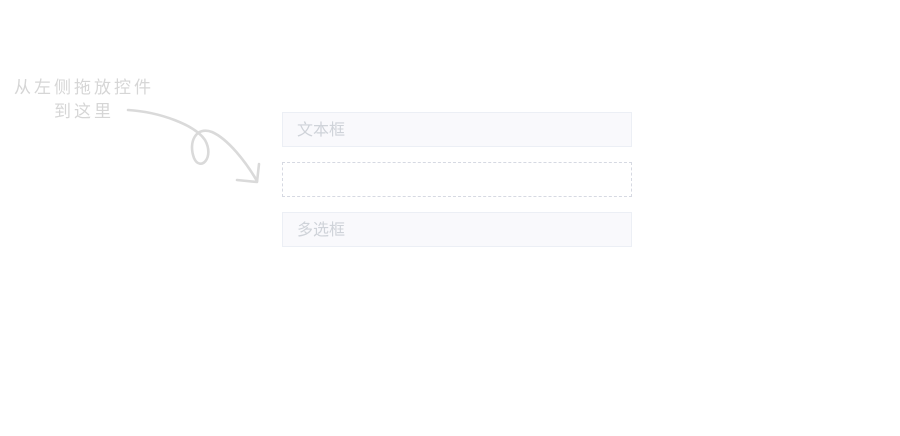  Describe the element at coordinates (457, 229) in the screenshot. I see `multi-select-field: 多选框` at that location.